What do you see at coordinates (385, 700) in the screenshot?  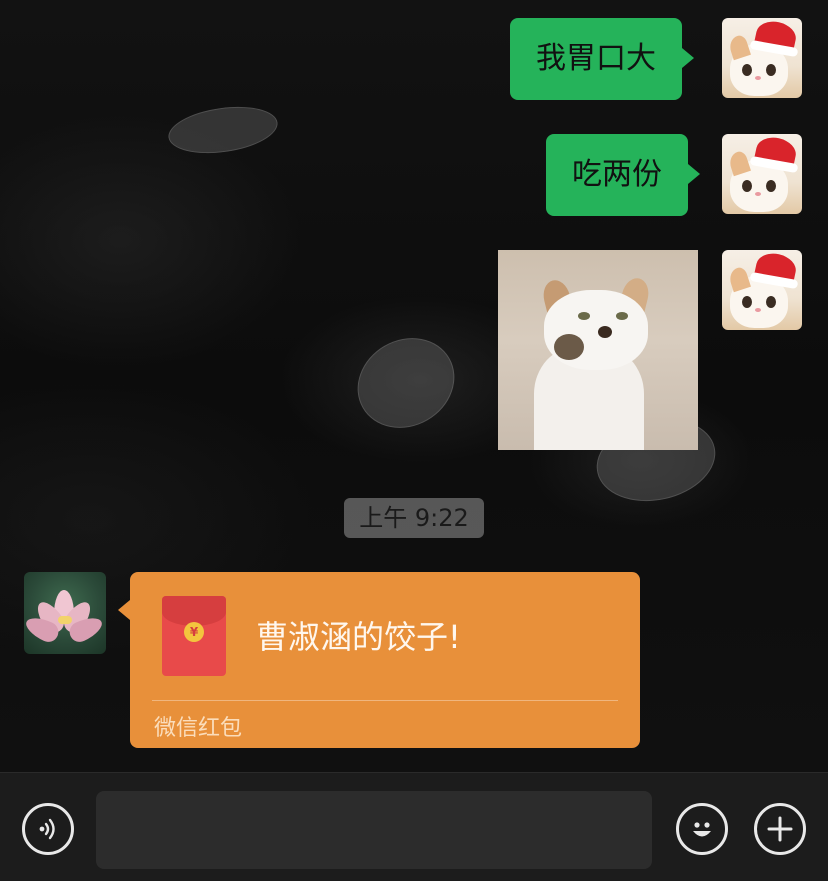 I see `divider` at bounding box center [385, 700].